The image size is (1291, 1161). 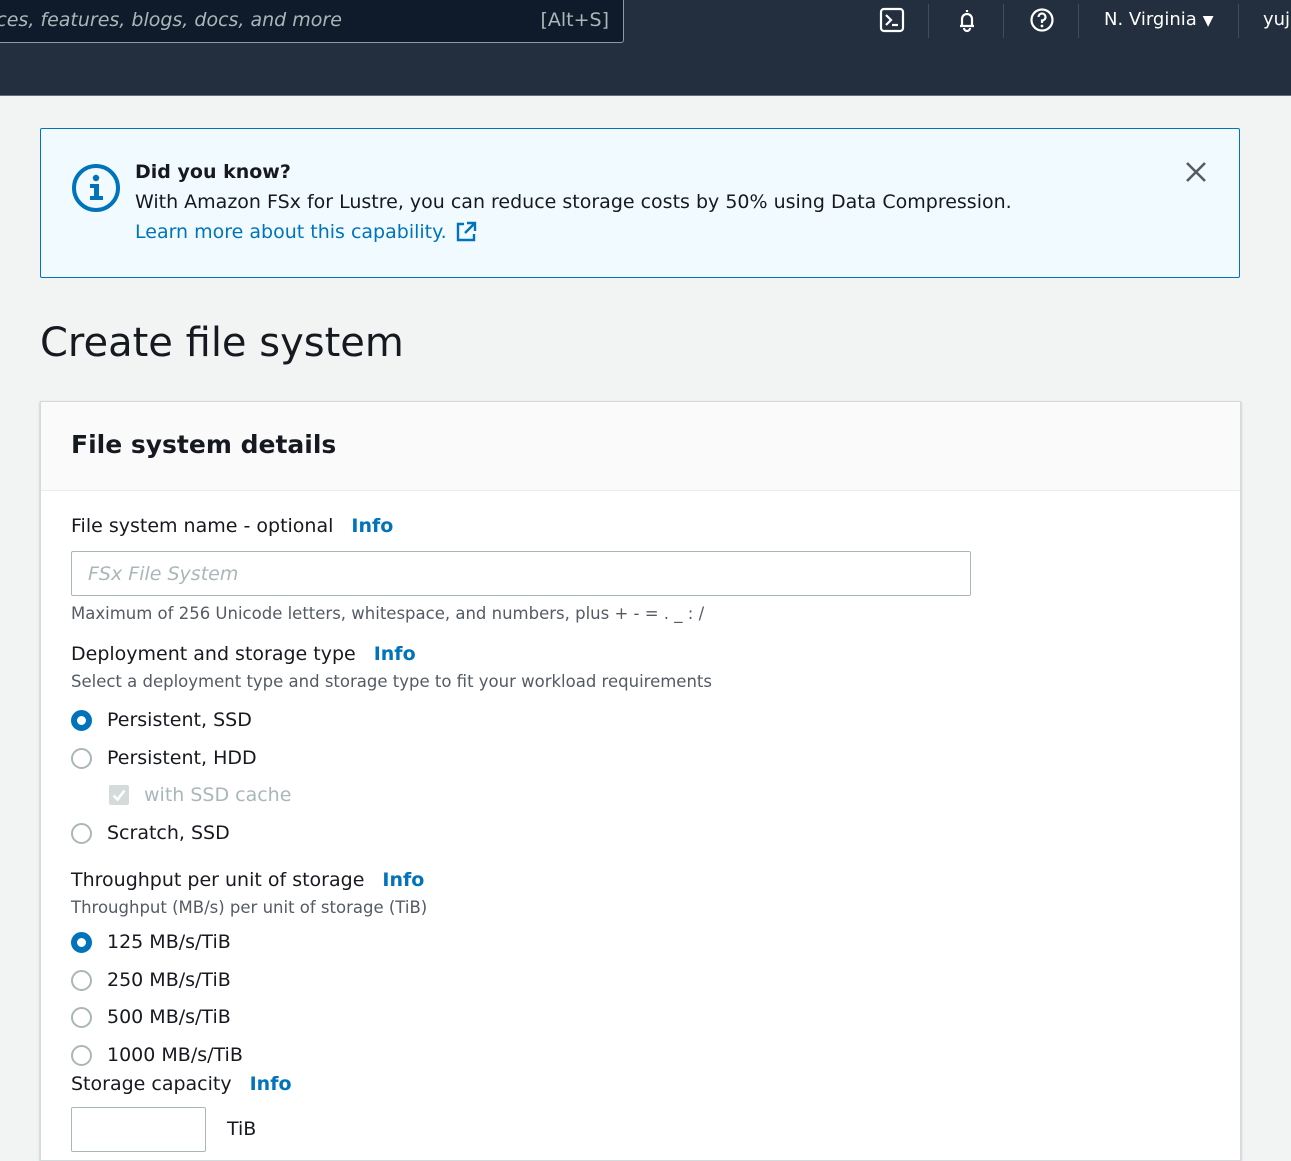 I want to click on radio-throughput-125: 125 MB/s/TiB, so click(x=151, y=942).